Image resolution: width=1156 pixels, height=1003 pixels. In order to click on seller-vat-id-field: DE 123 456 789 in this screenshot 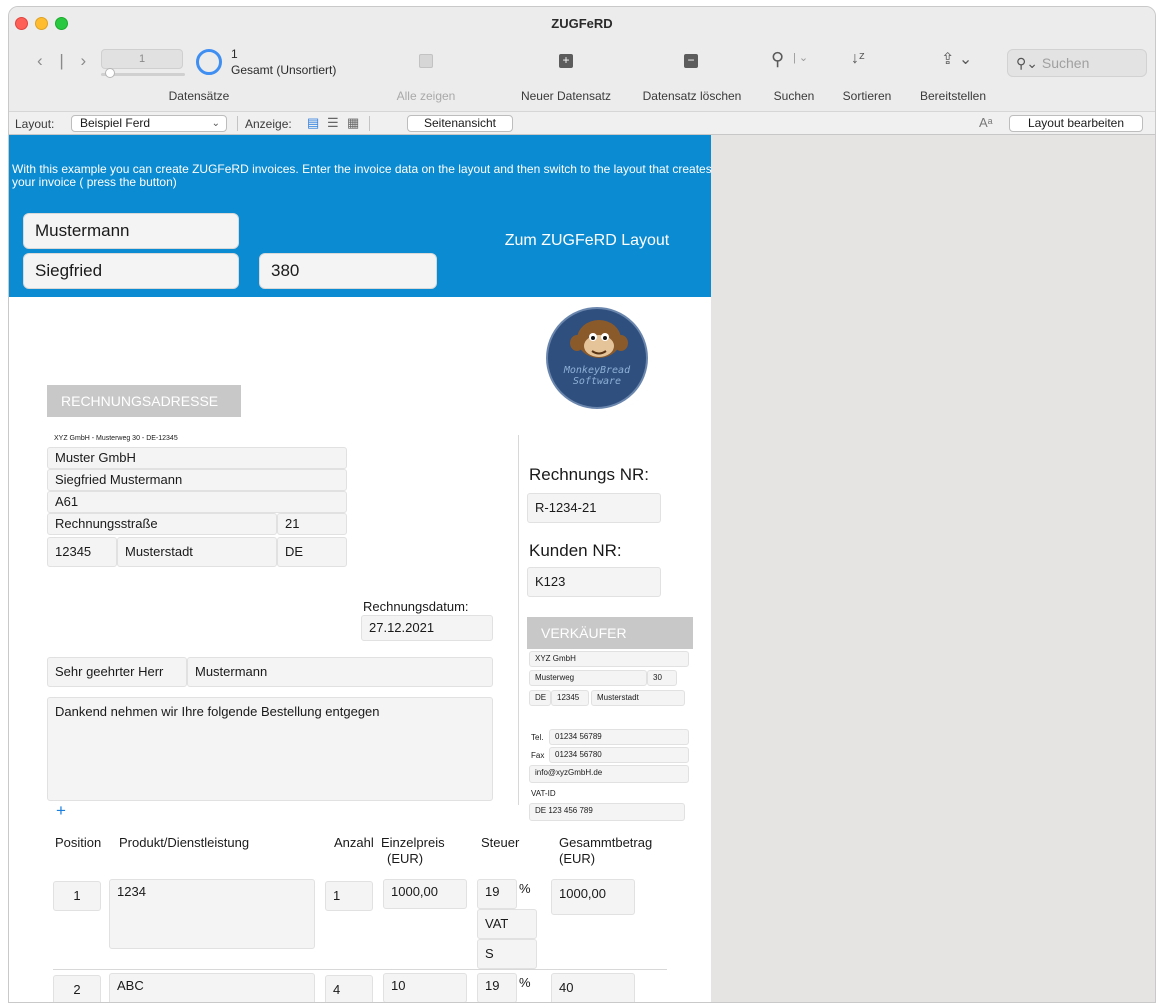, I will do `click(607, 812)`.